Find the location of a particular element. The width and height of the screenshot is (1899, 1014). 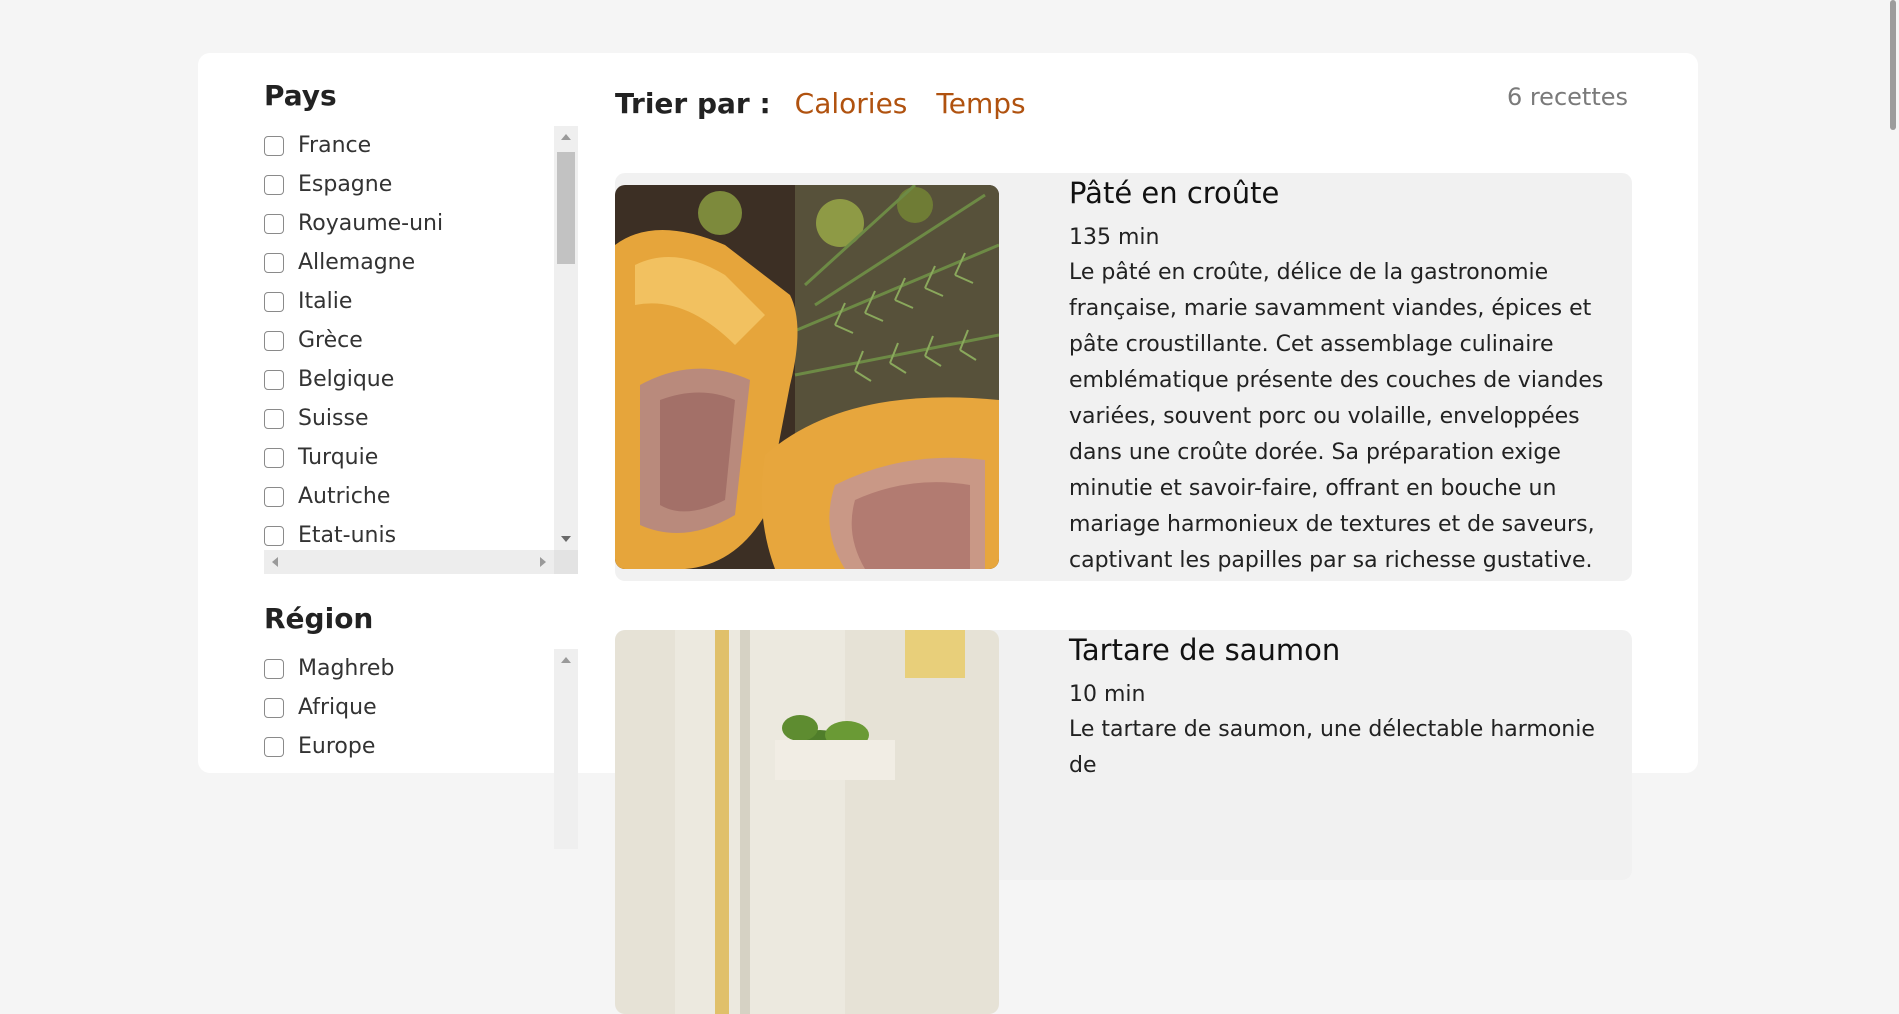

tartare-de-saumon-illustration is located at coordinates (807, 822).